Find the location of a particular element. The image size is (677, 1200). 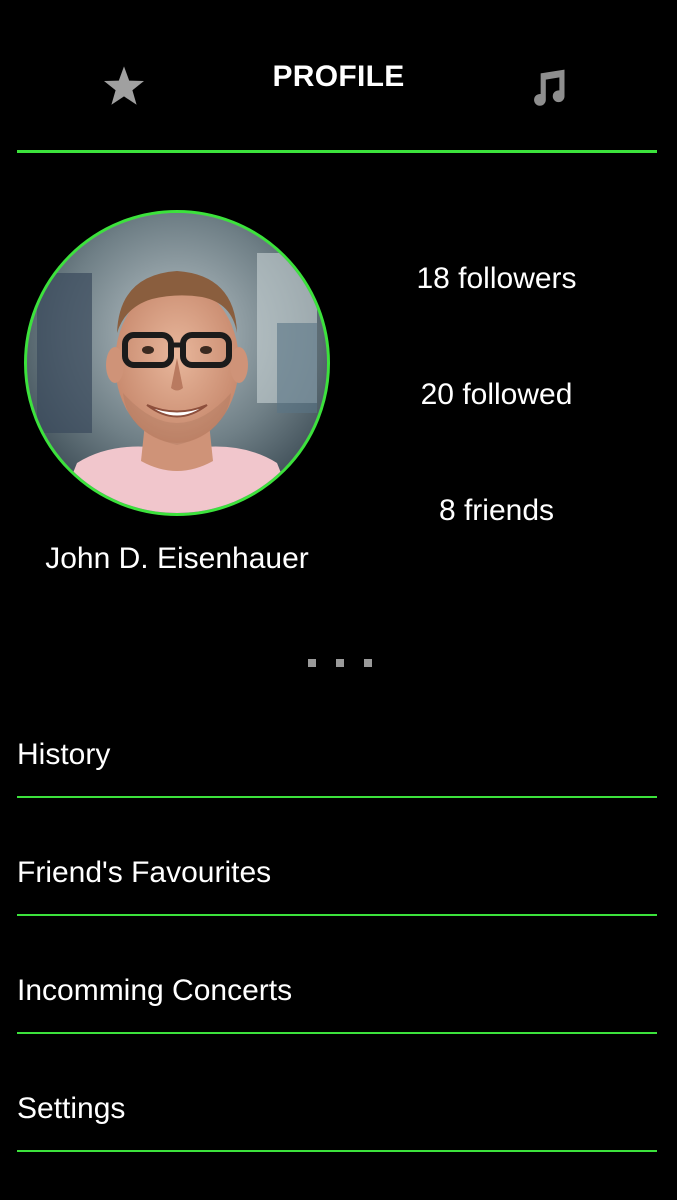

menu-item-history: History is located at coordinates (337, 753).